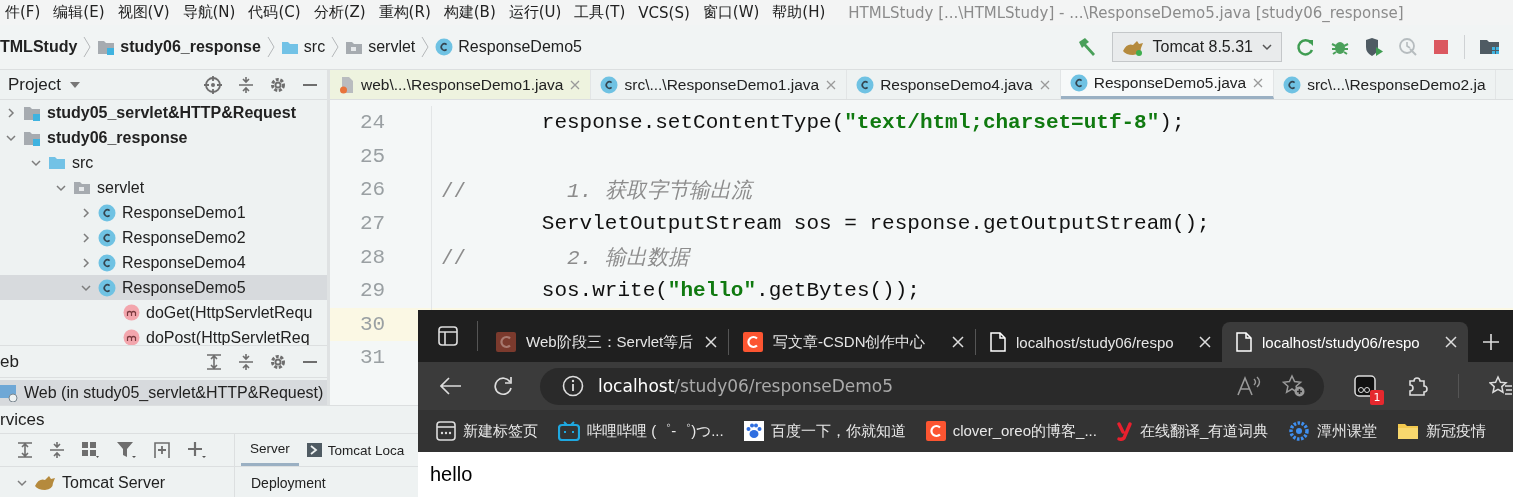  What do you see at coordinates (289, 47) in the screenshot?
I see `folder-icon` at bounding box center [289, 47].